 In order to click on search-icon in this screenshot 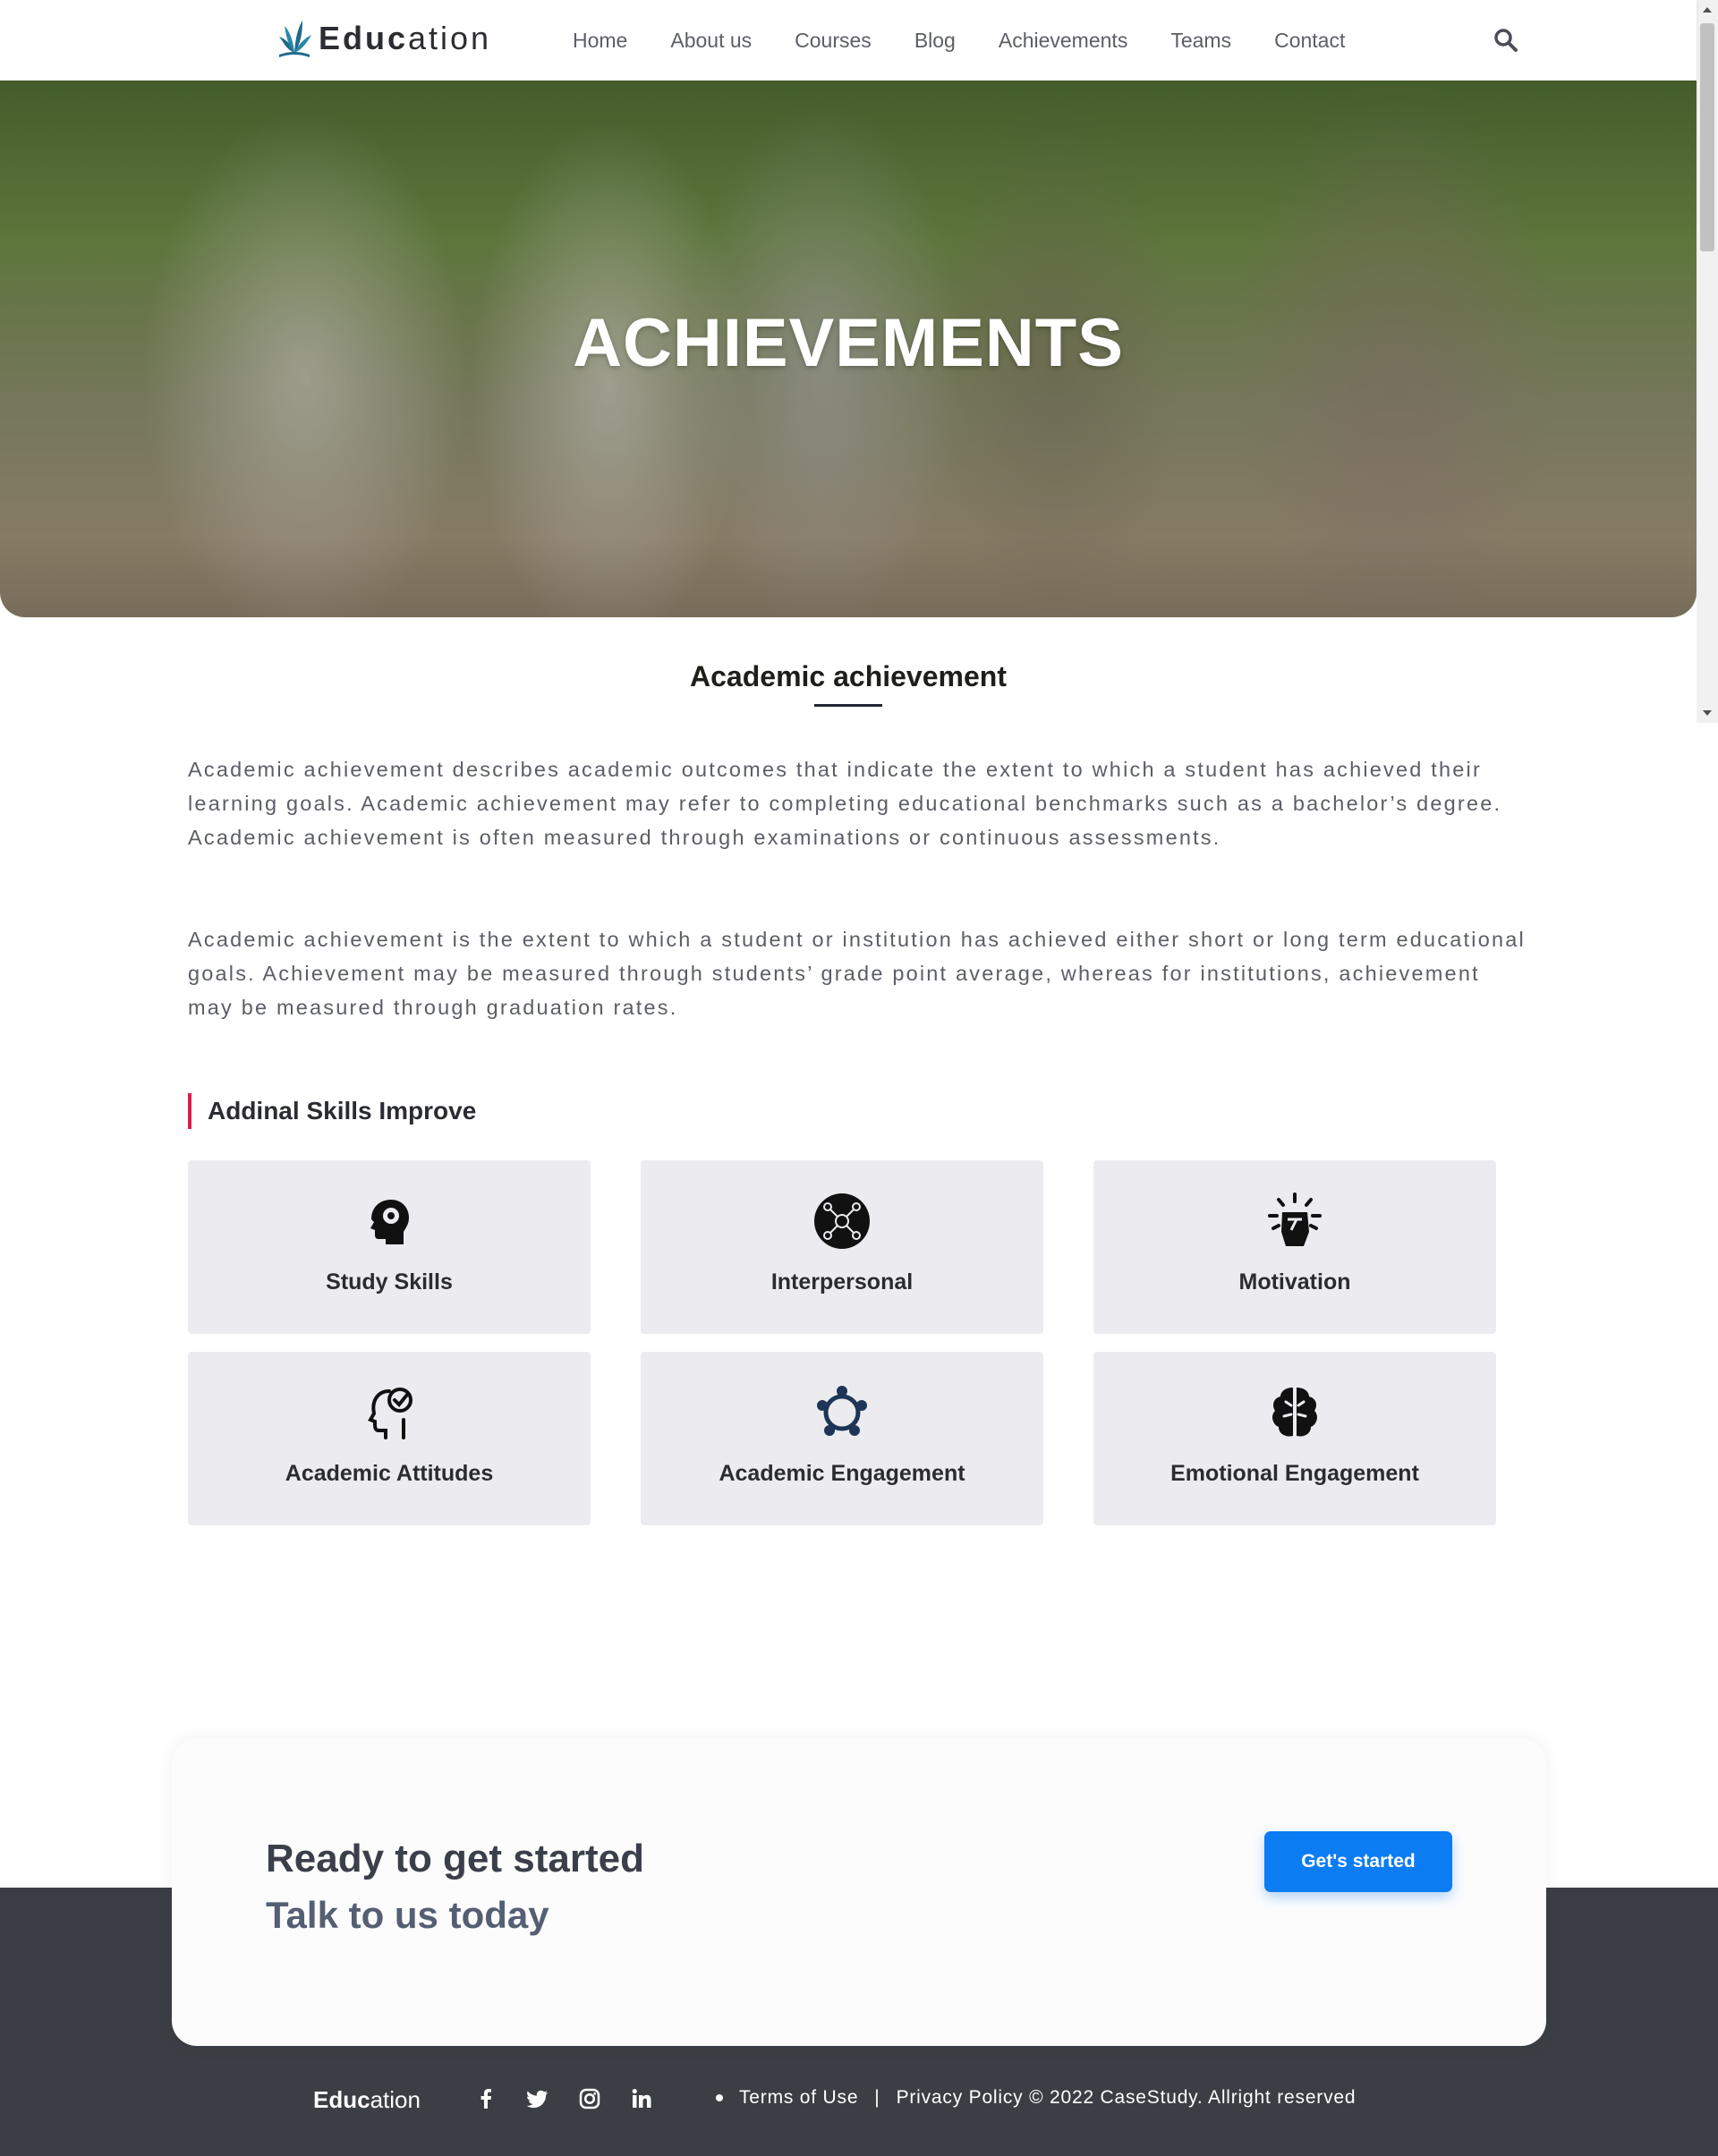, I will do `click(1506, 40)`.